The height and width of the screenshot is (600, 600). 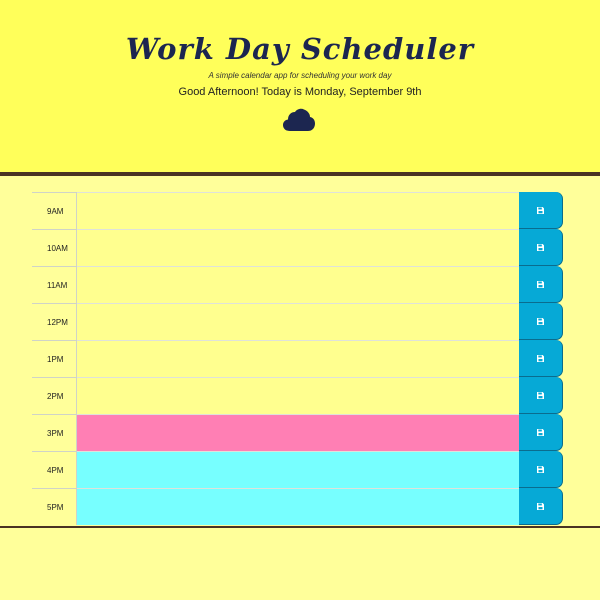 I want to click on time-block: 1PM, so click(x=298, y=358).